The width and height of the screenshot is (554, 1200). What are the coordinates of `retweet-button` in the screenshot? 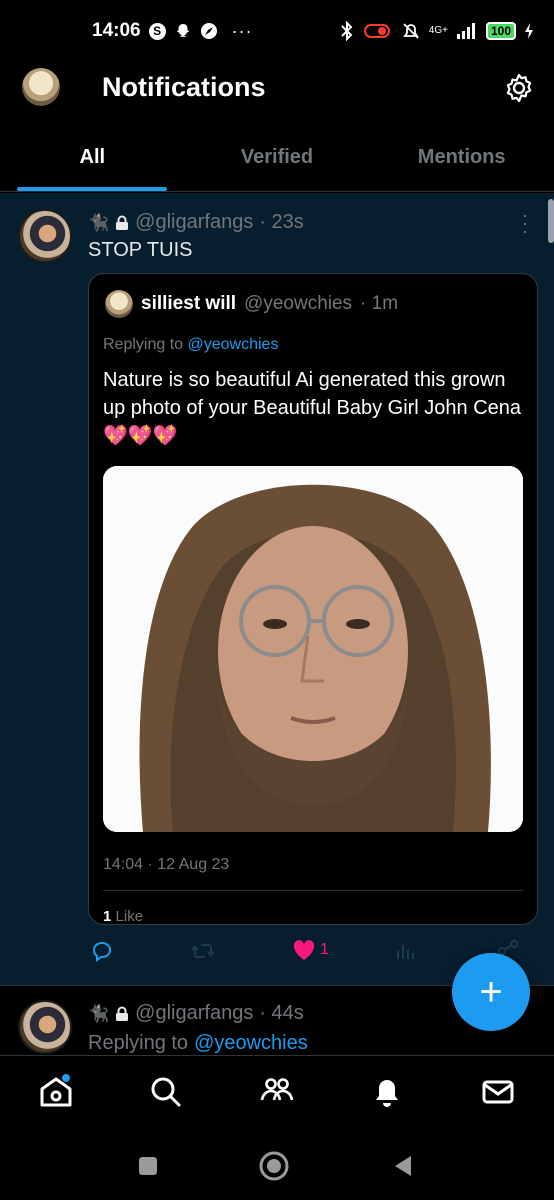 It's located at (203, 951).